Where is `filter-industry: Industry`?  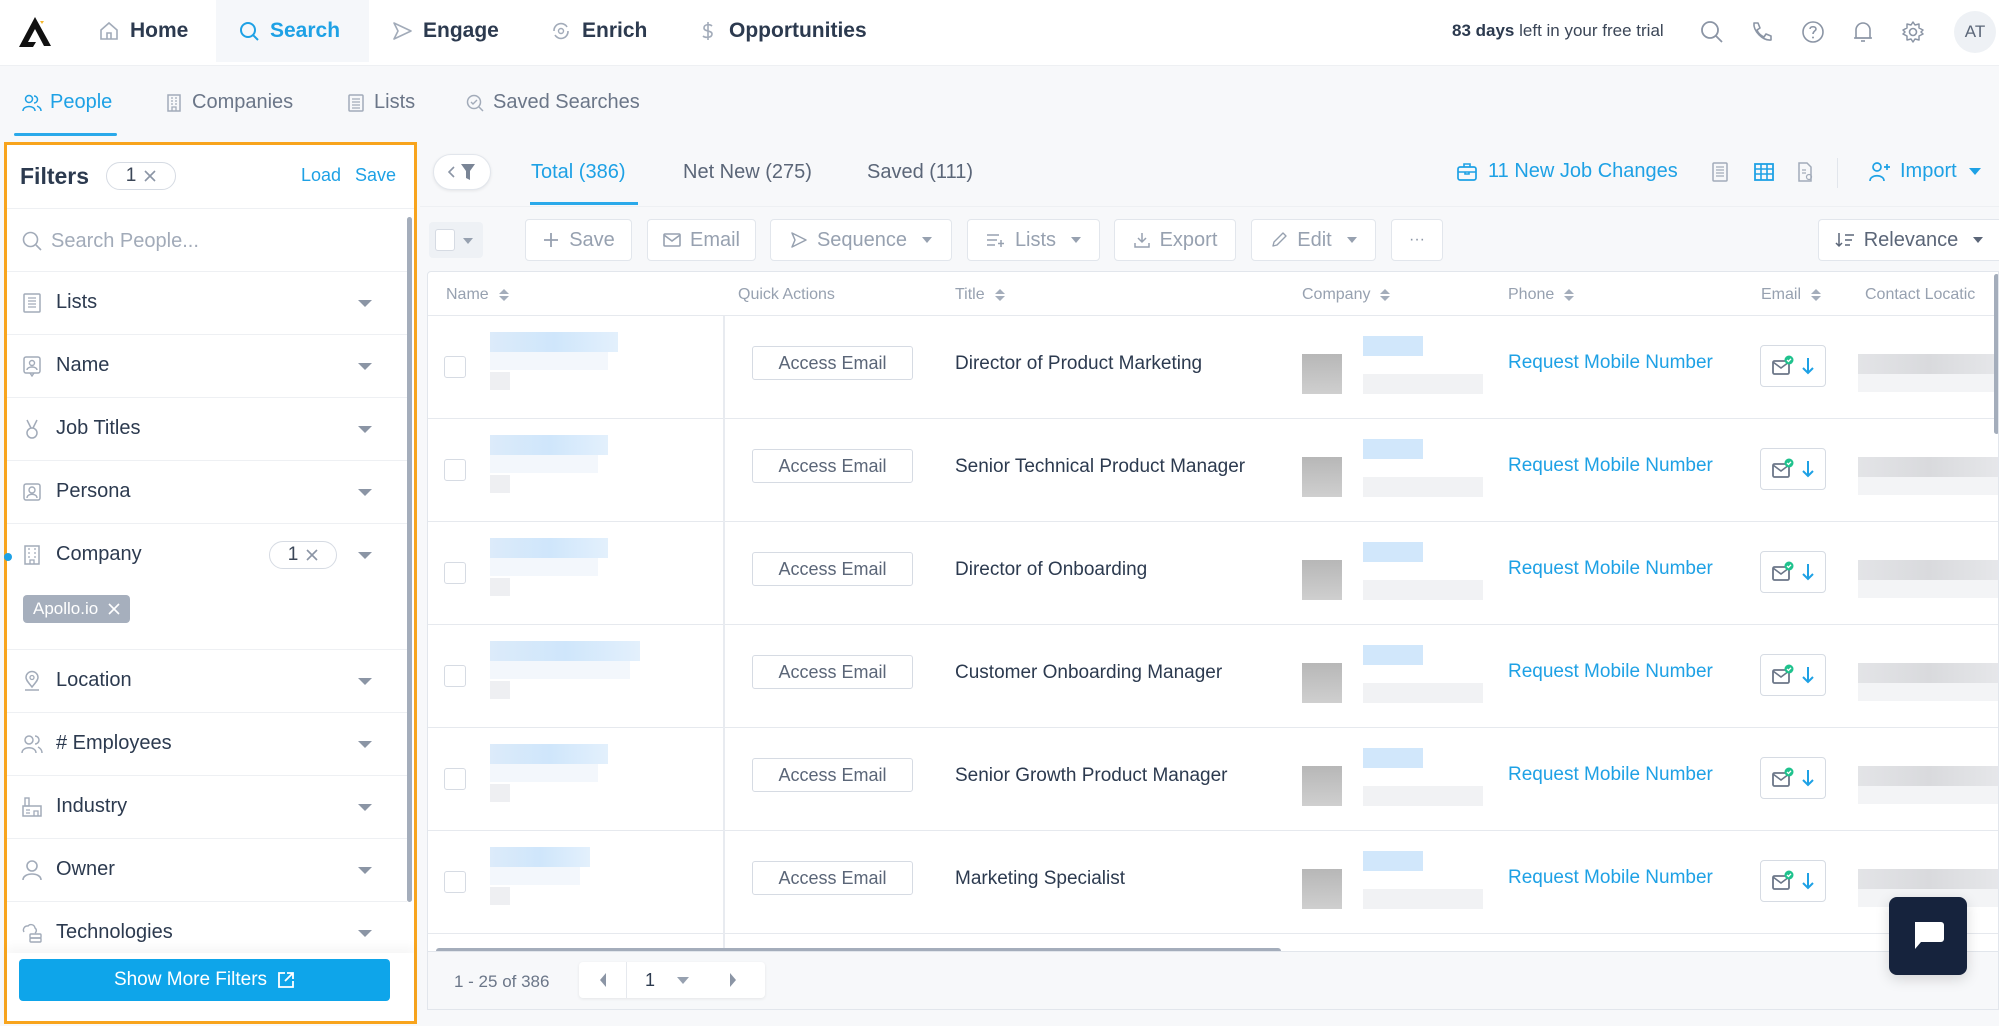
filter-industry: Industry is located at coordinates (207, 807).